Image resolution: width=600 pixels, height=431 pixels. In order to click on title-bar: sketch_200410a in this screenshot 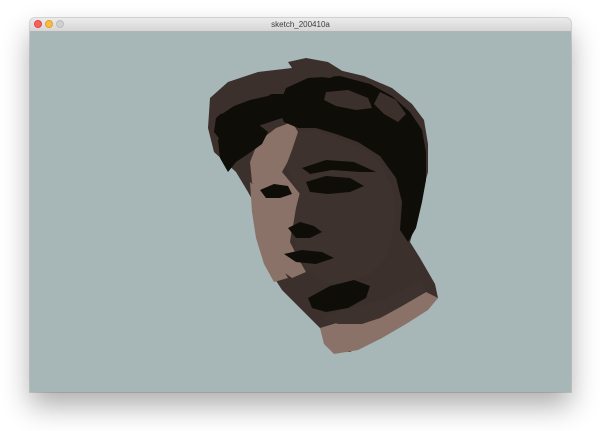, I will do `click(300, 25)`.